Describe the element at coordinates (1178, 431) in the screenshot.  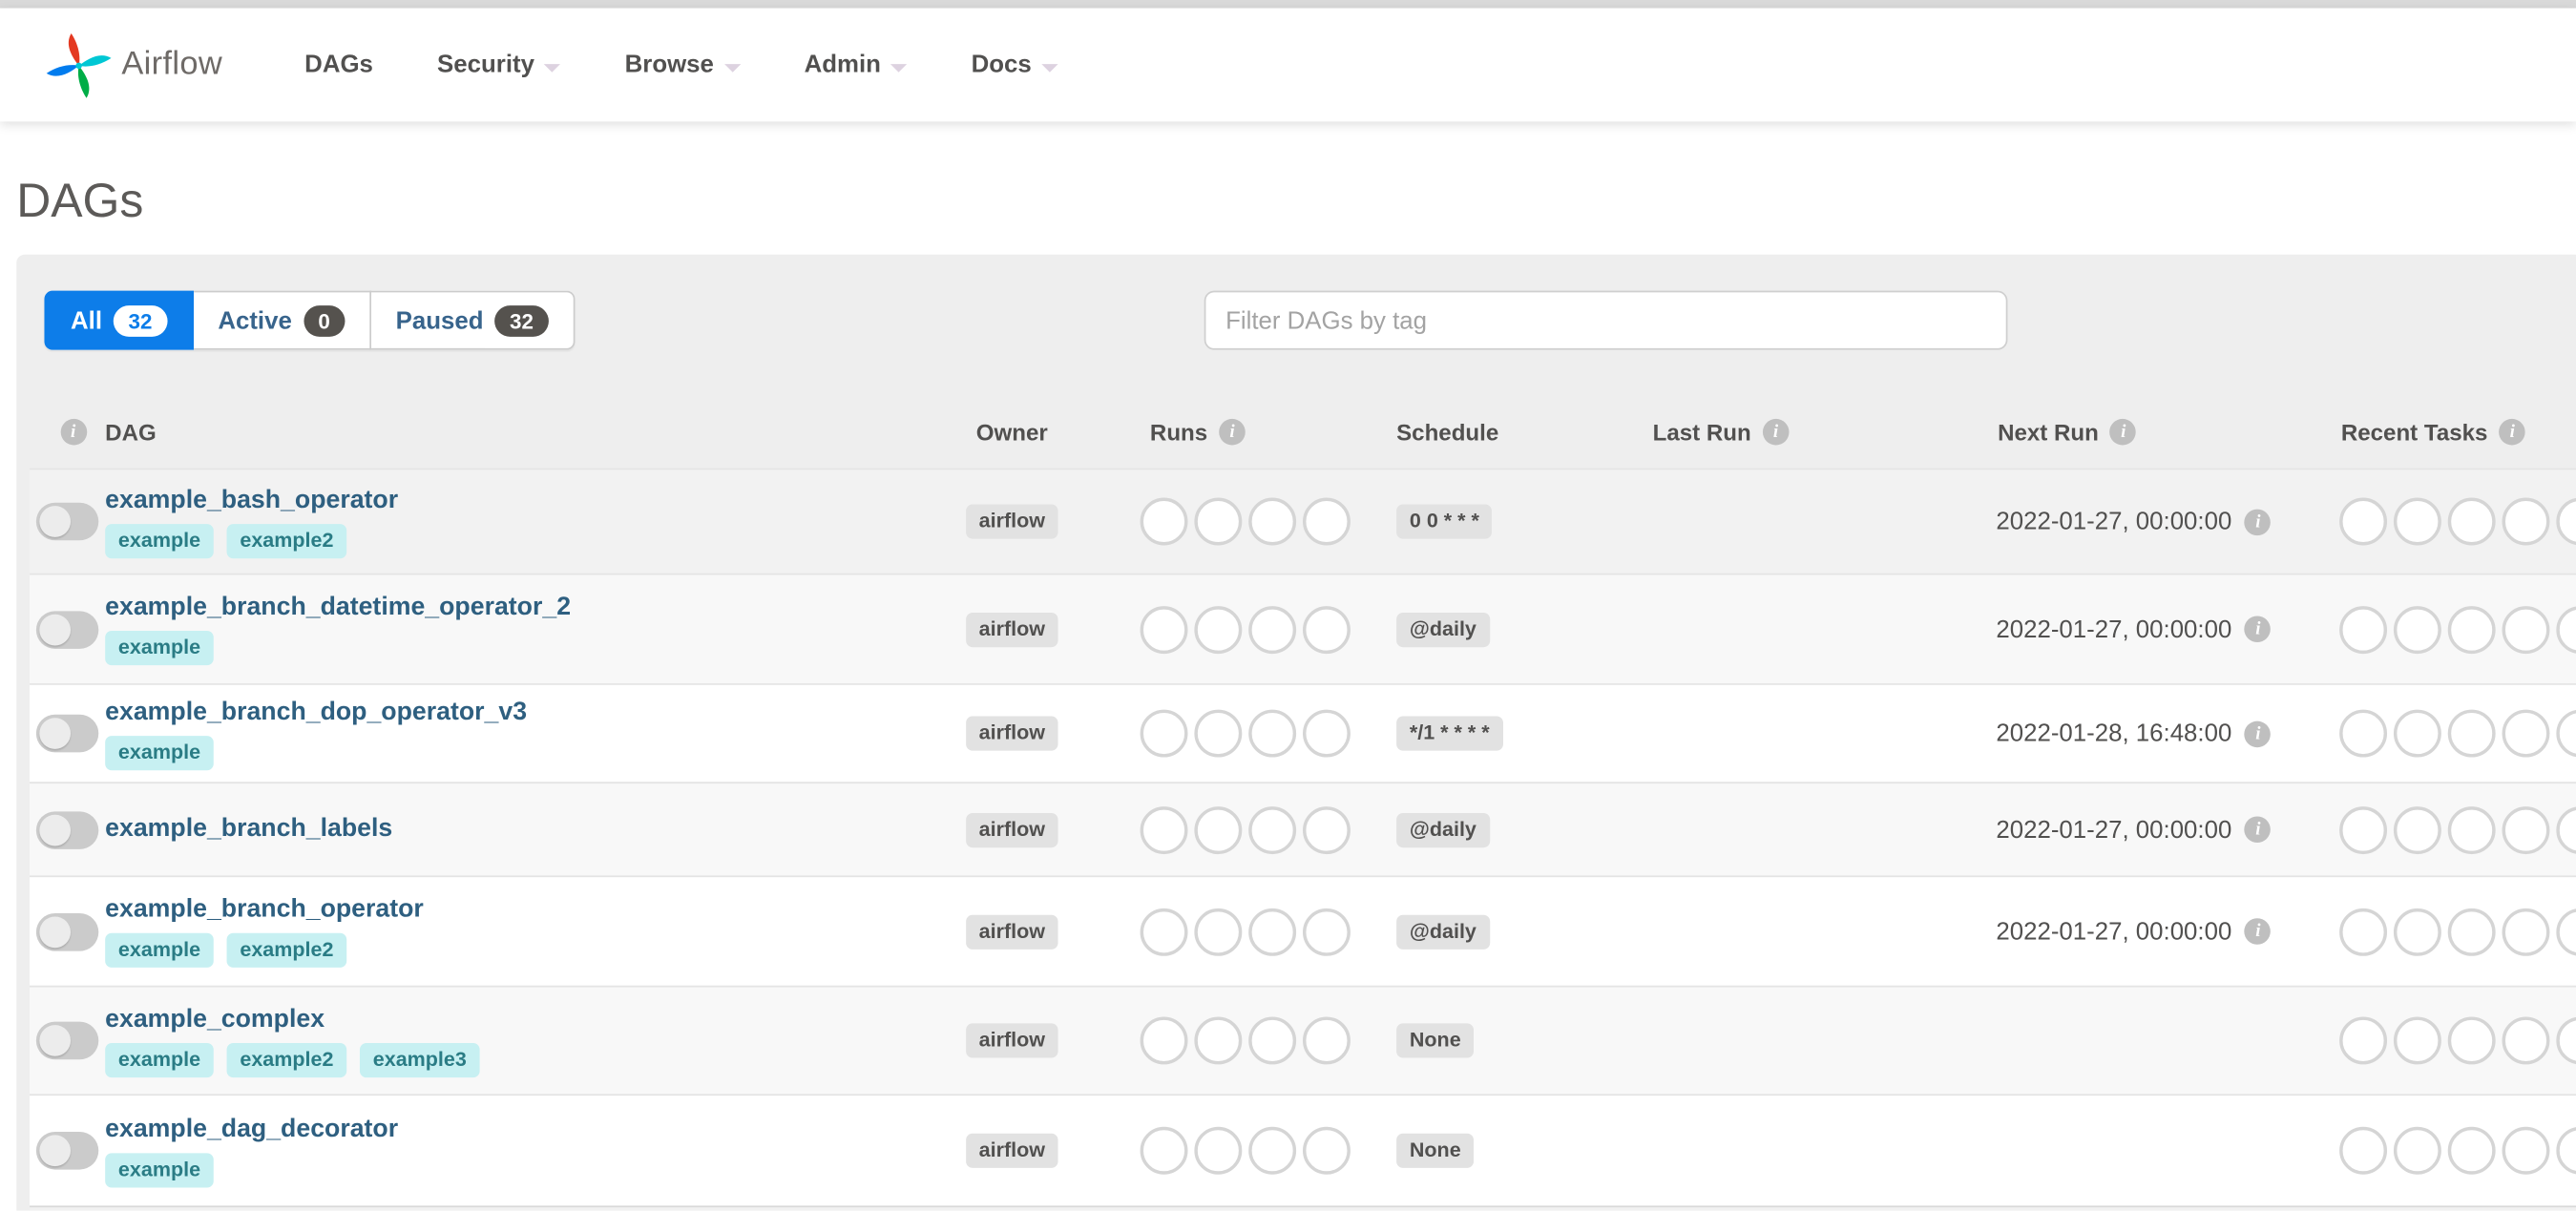
I see `column-header-label: Runs` at that location.